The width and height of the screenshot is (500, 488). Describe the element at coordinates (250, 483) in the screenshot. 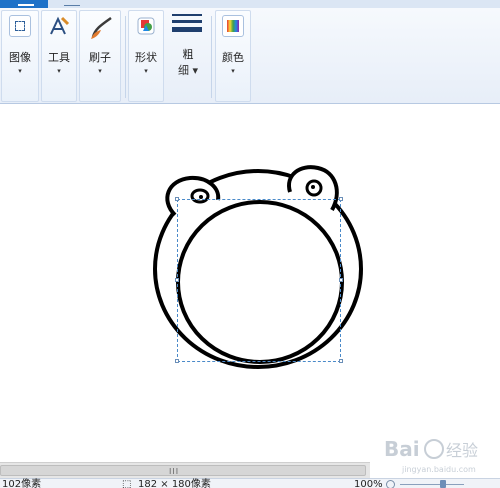

I see `status-bar: 102像素 ⬚ 182 × 180像素 100%` at that location.